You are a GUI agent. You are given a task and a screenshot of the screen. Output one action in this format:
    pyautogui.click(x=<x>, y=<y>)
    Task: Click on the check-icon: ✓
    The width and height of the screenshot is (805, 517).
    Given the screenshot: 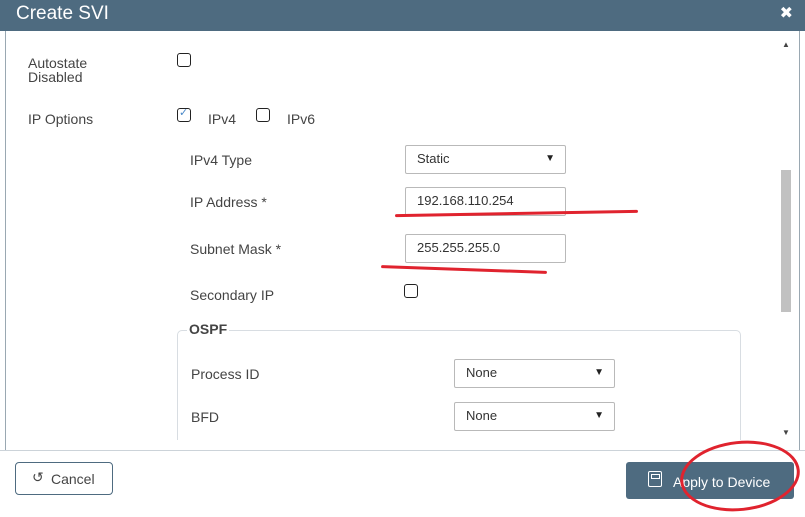 What is the action you would take?
    pyautogui.click(x=184, y=113)
    